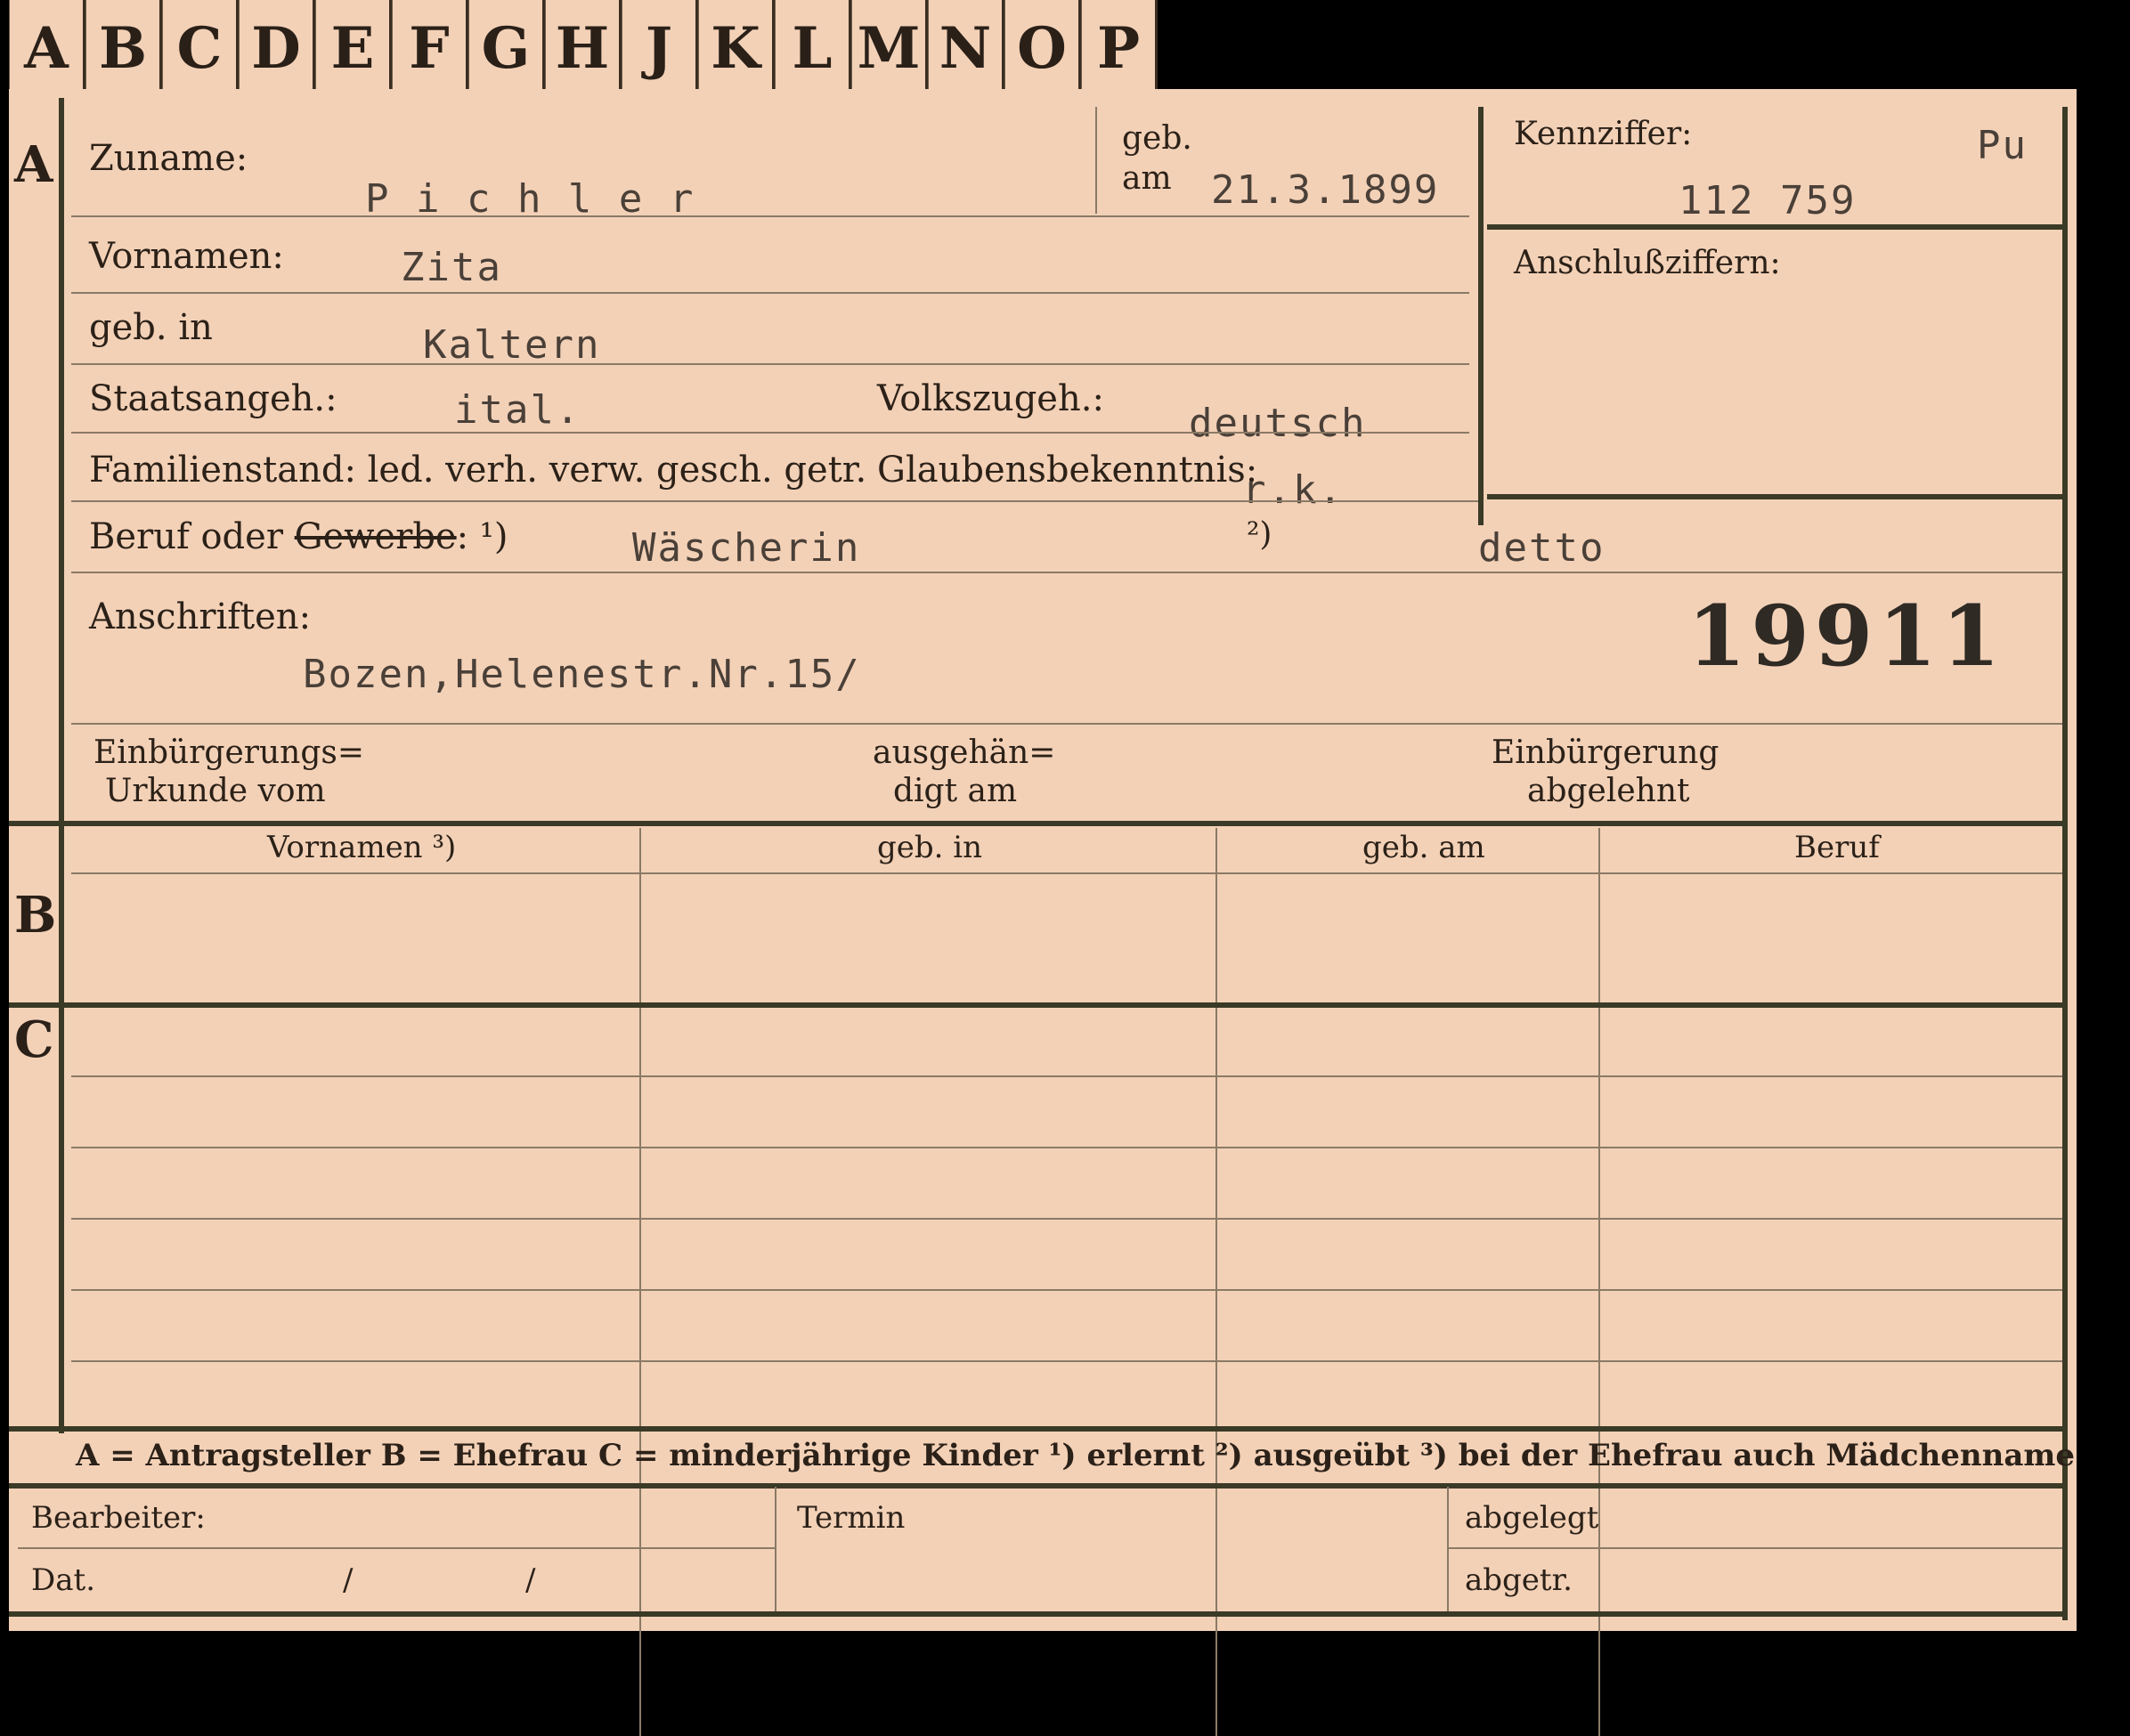 The image size is (2130, 1736). I want to click on index-tab-f: F, so click(430, 48).